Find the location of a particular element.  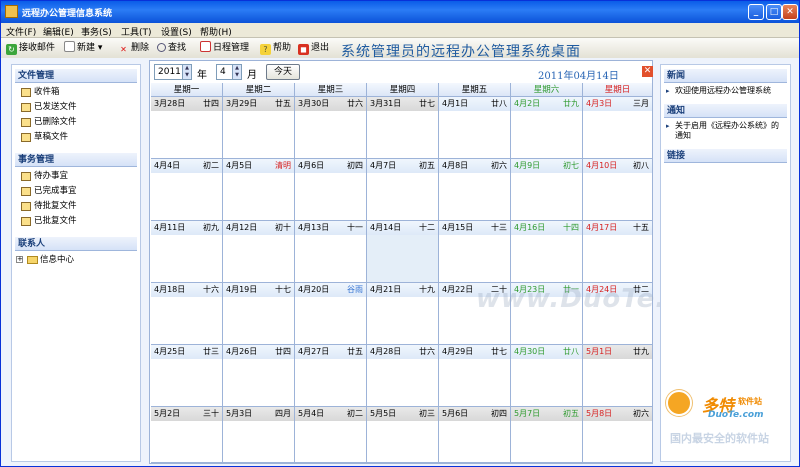

month-spinner: 4 ▲ ▼ is located at coordinates (229, 72).